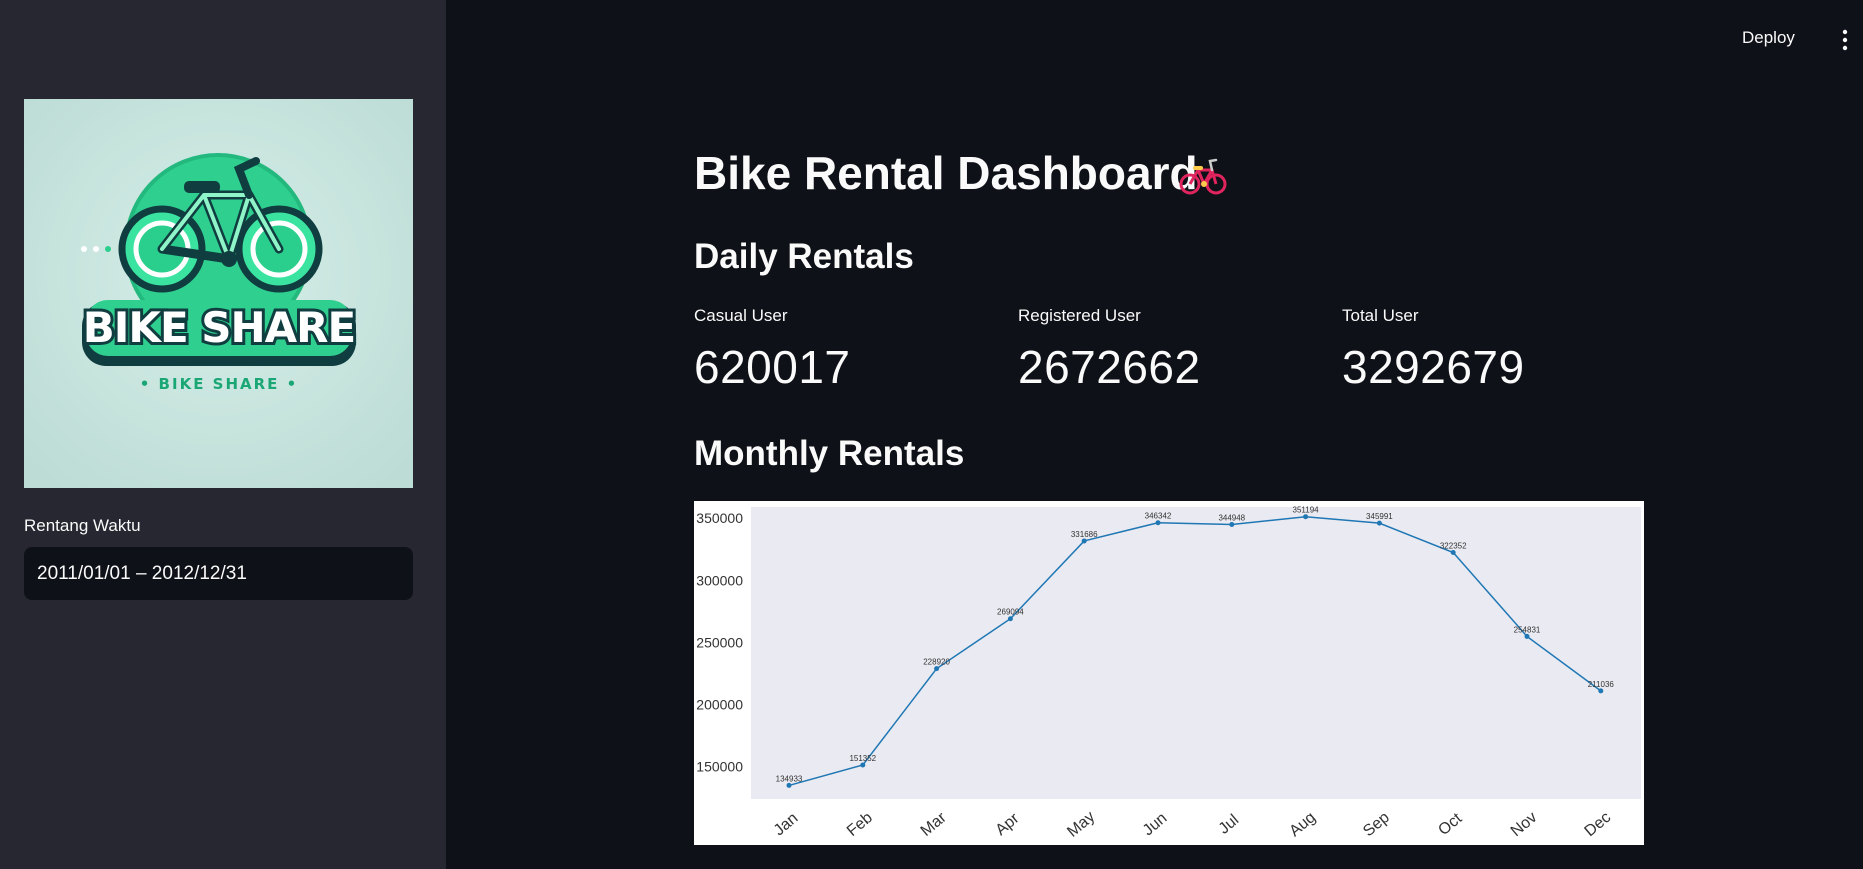 The height and width of the screenshot is (869, 1863). I want to click on data-label: 345991, so click(1379, 516).